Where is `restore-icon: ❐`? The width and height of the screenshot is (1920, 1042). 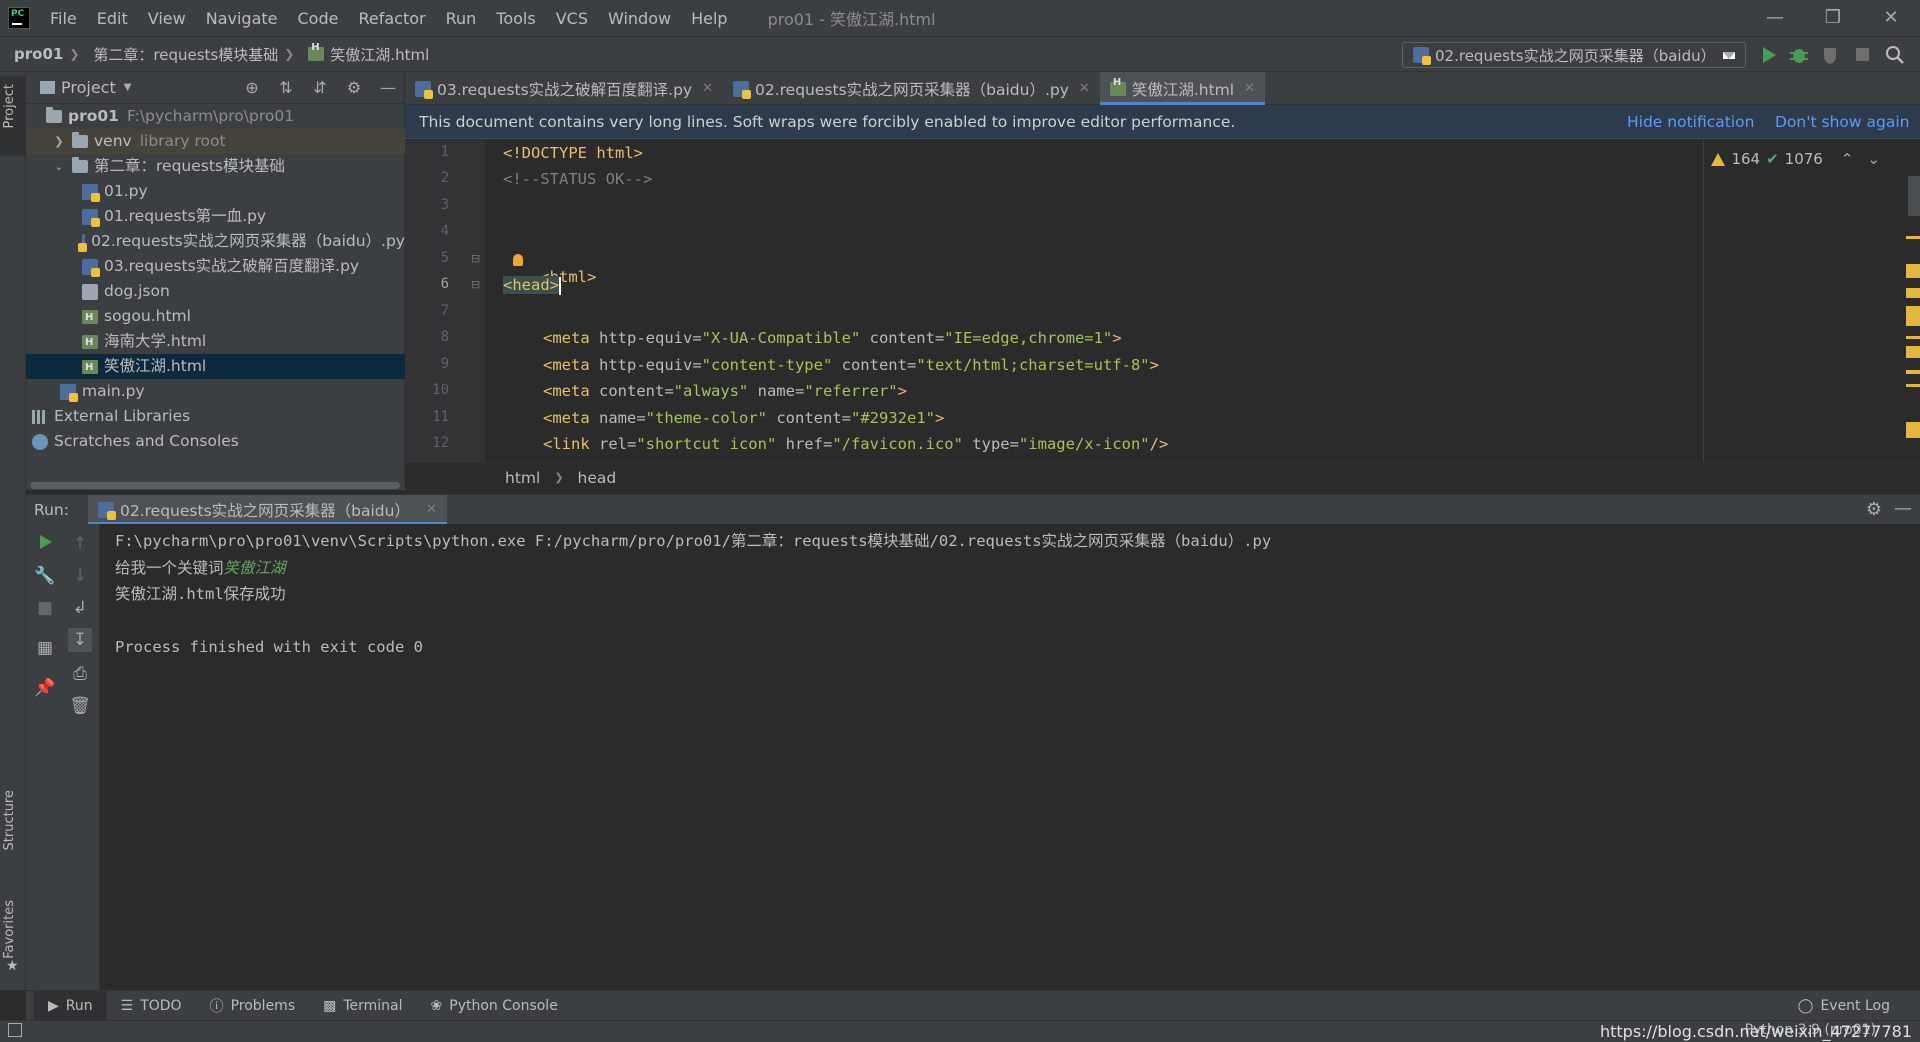 restore-icon: ❐ is located at coordinates (1833, 18).